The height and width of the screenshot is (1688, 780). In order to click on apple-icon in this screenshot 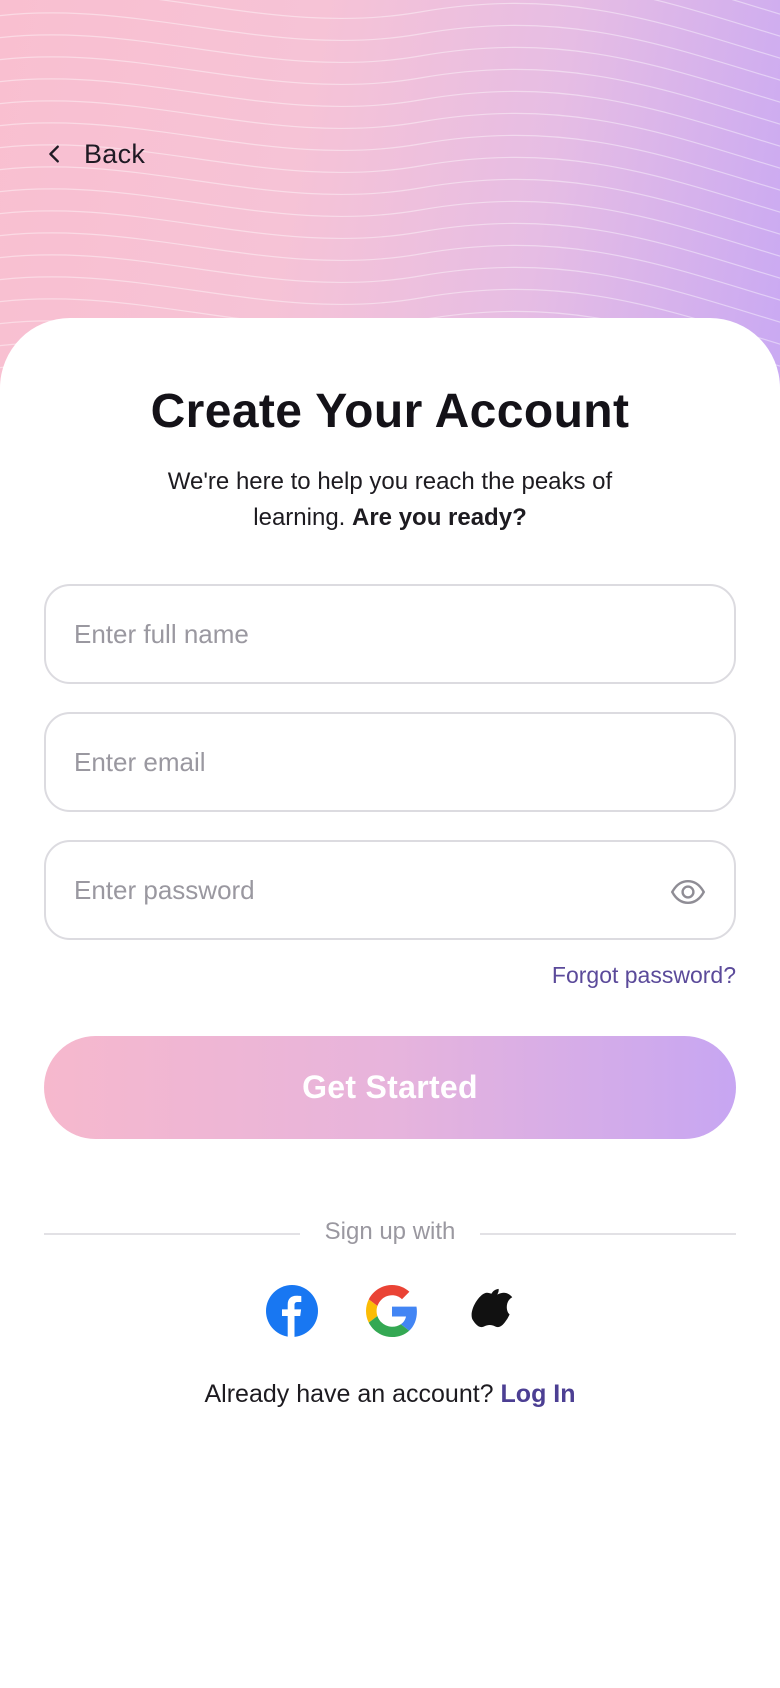, I will do `click(492, 1311)`.